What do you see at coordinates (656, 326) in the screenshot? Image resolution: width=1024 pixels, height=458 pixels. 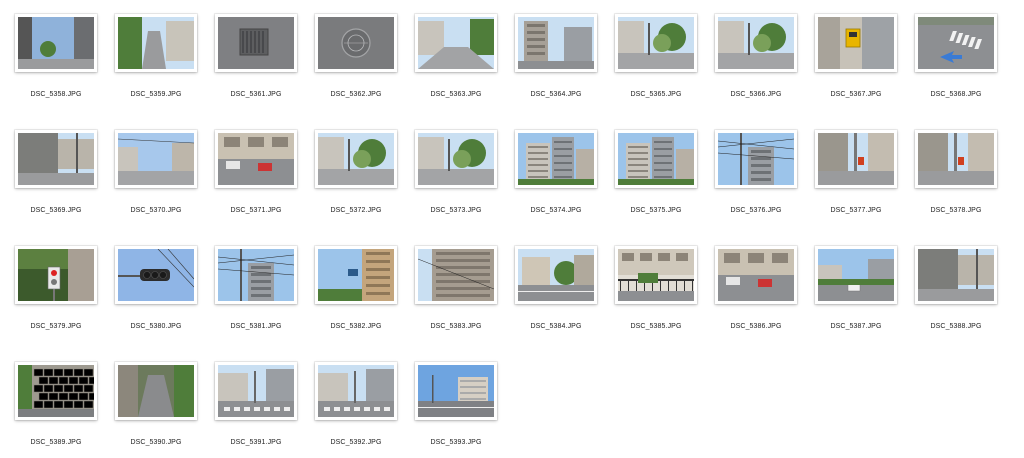 I see `file-name-label: DSC_5385.JPG` at bounding box center [656, 326].